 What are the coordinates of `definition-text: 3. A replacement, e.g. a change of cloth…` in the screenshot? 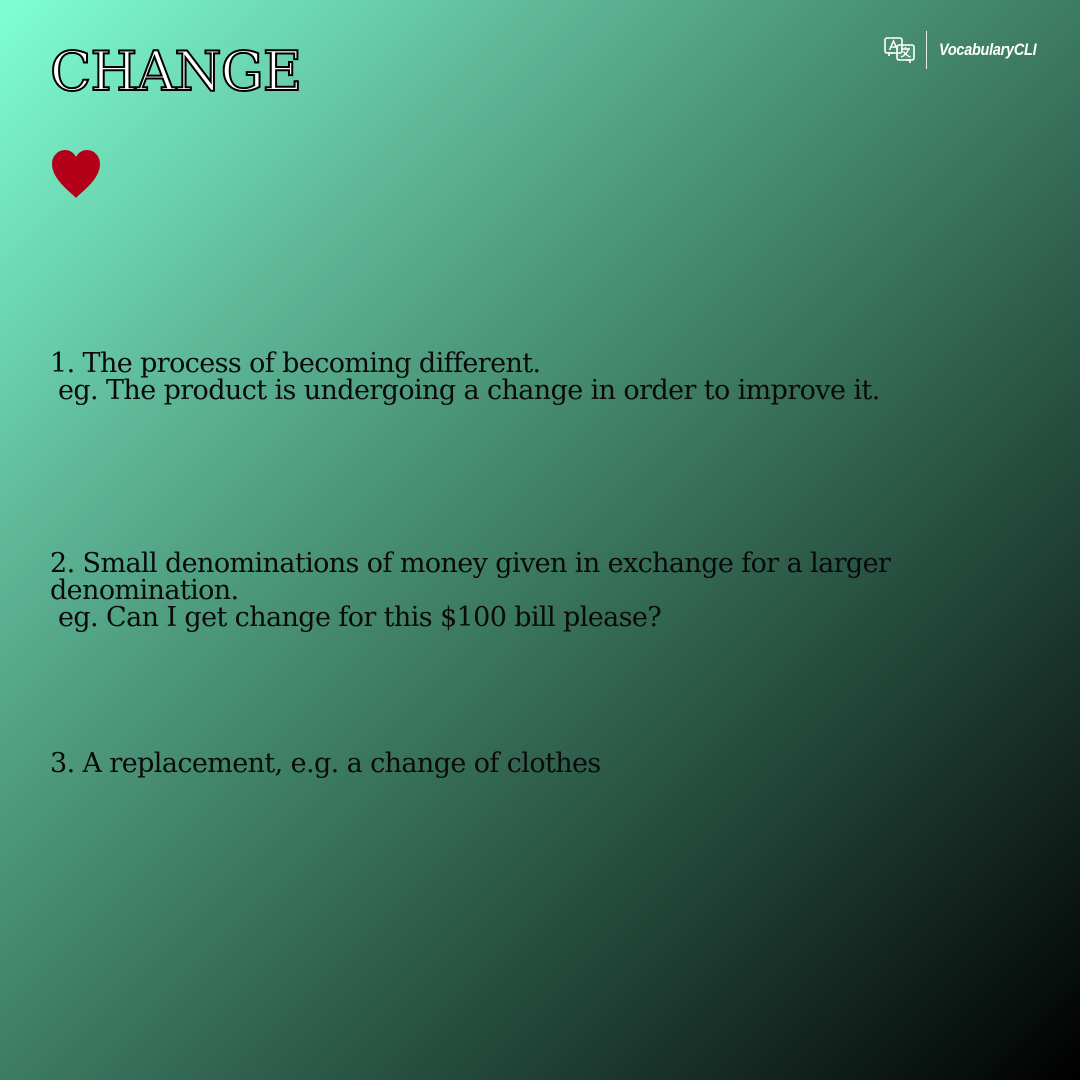 It's located at (325, 763).